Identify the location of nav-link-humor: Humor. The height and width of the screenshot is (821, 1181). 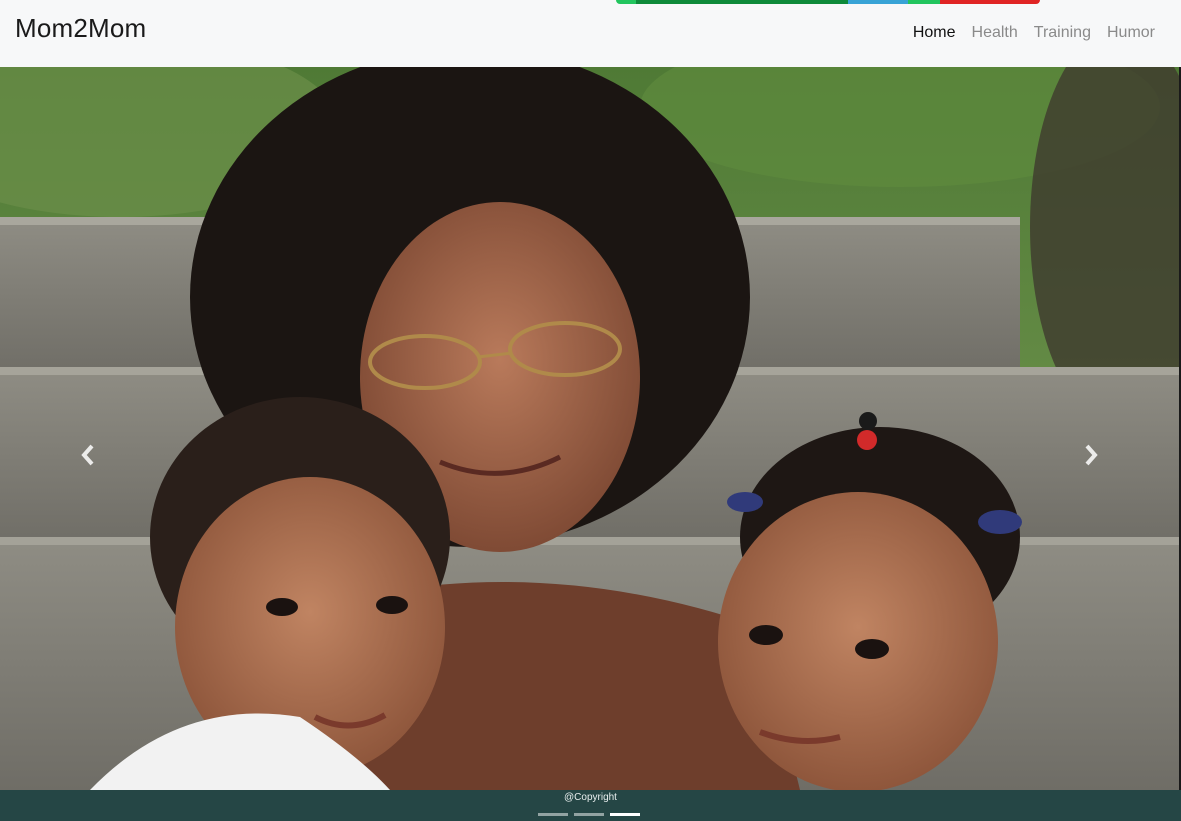
(1131, 33).